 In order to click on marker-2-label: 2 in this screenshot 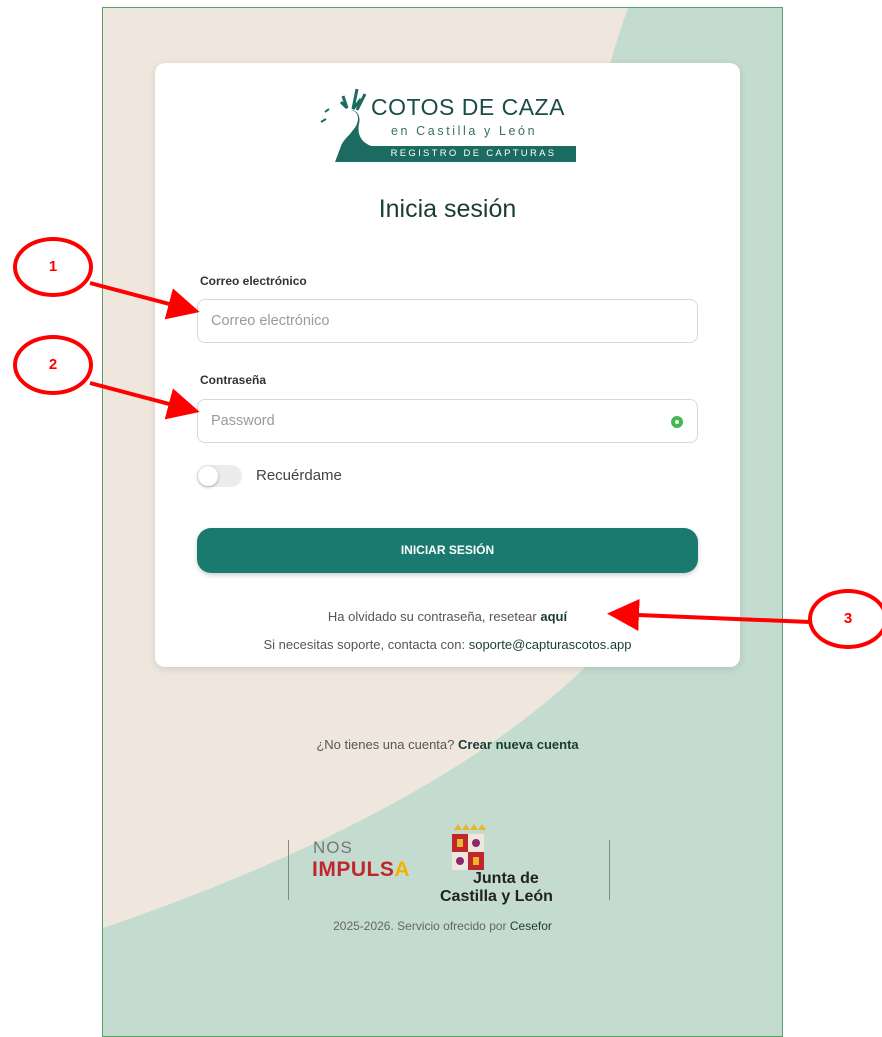, I will do `click(53, 364)`.